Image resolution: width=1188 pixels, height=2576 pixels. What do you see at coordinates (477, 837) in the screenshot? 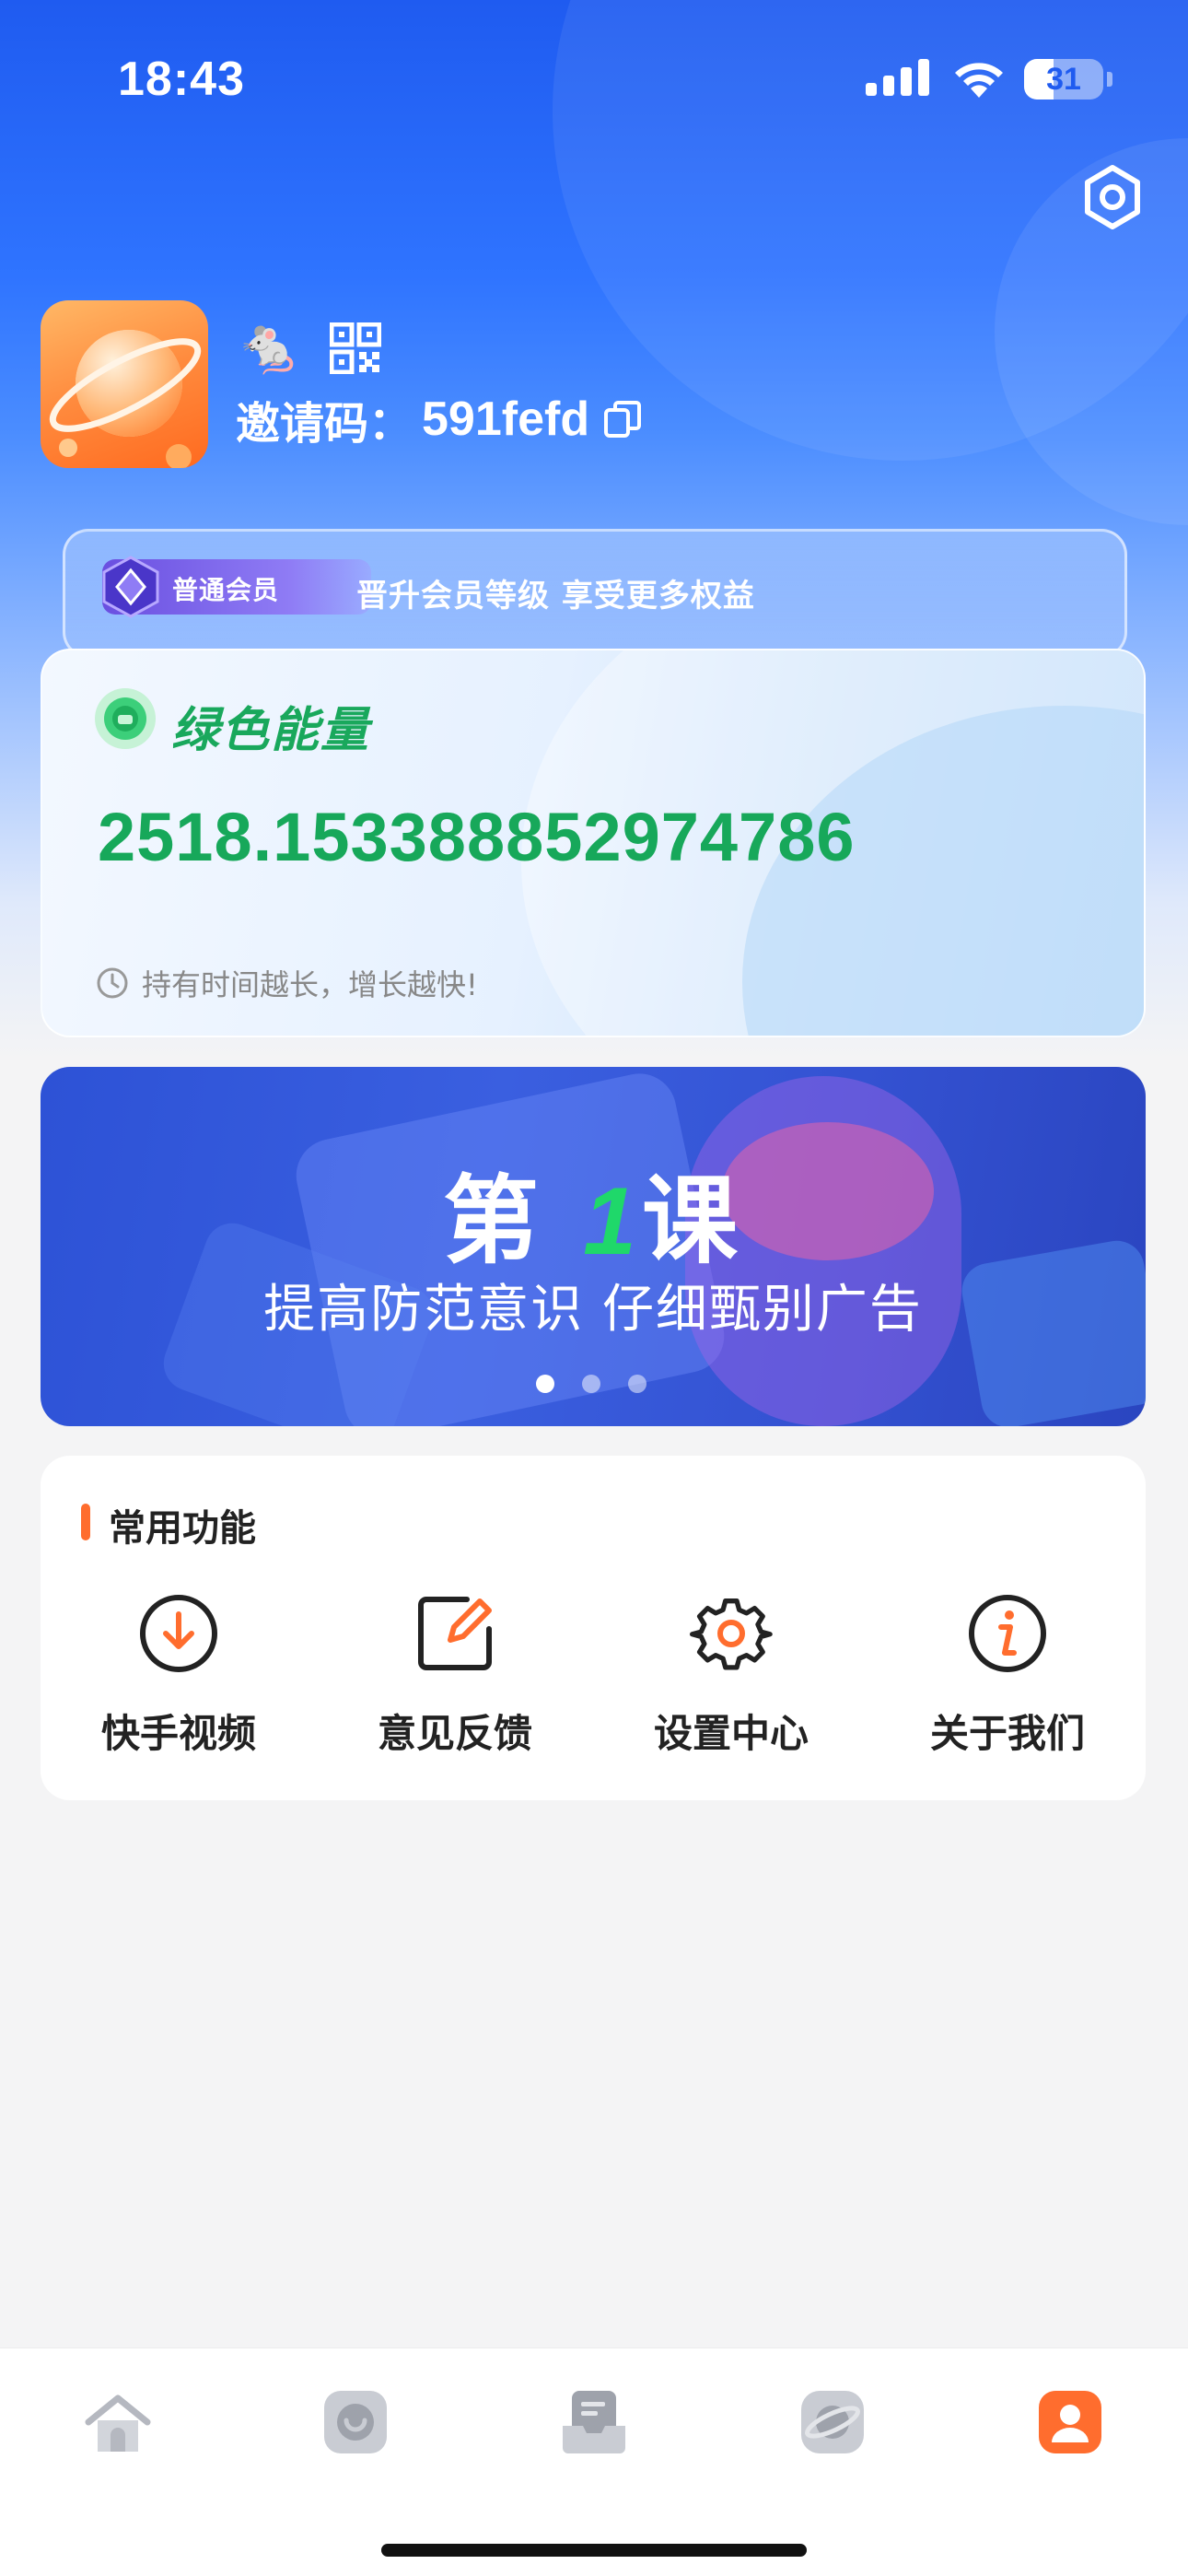
I see `energy-value: 2518.153388852974786` at bounding box center [477, 837].